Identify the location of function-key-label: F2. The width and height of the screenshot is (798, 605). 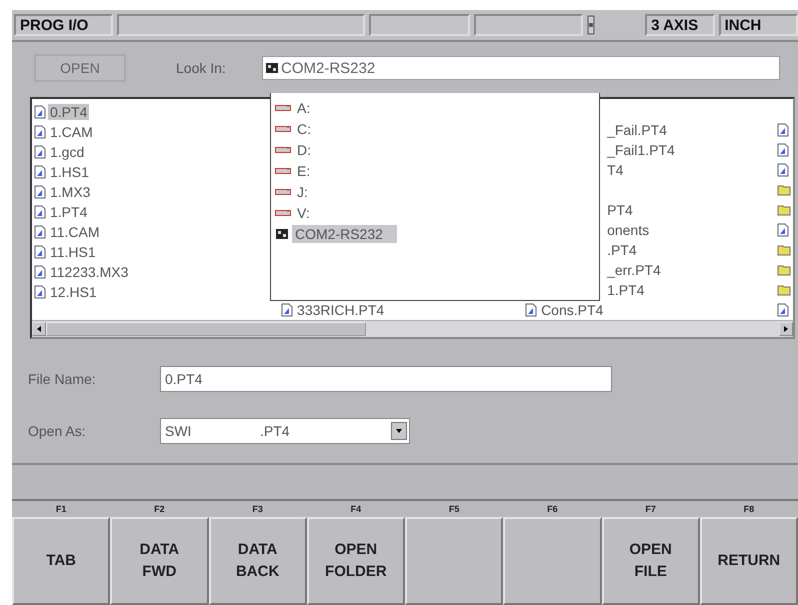
(159, 509).